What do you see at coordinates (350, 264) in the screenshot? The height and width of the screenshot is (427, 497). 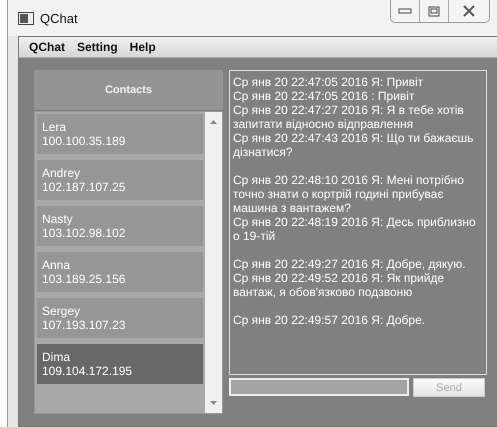 I see `chat-message: Ср янв 20 22:49:27 2016 Я: Добре, дякую.` at bounding box center [350, 264].